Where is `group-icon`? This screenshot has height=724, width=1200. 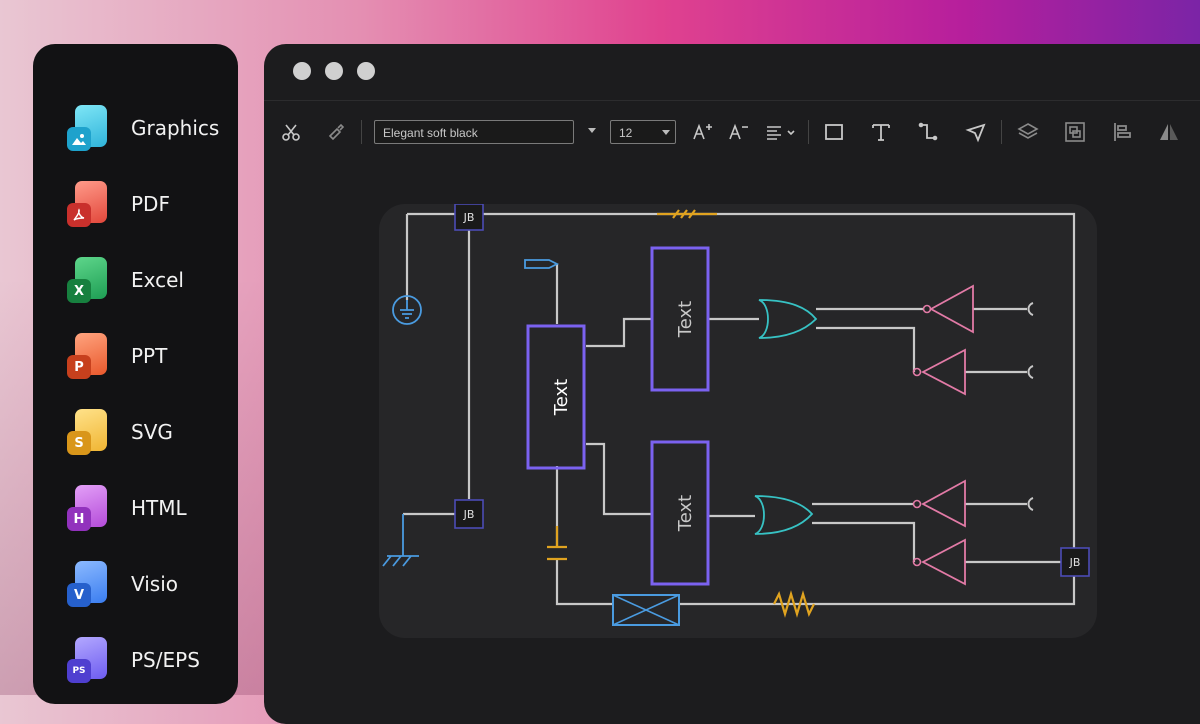
group-icon is located at coordinates (1075, 132).